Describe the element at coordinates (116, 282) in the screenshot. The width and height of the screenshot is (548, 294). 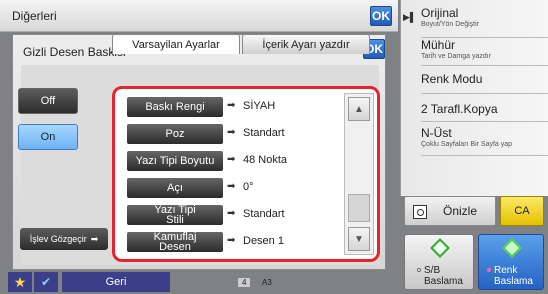
I see `back-button: Geri` at that location.